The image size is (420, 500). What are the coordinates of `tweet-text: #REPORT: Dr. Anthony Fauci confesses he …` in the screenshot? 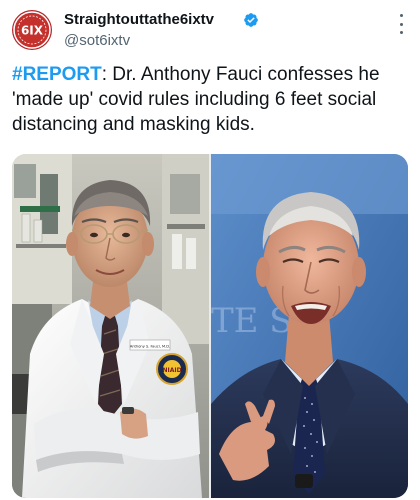 It's located at (210, 99).